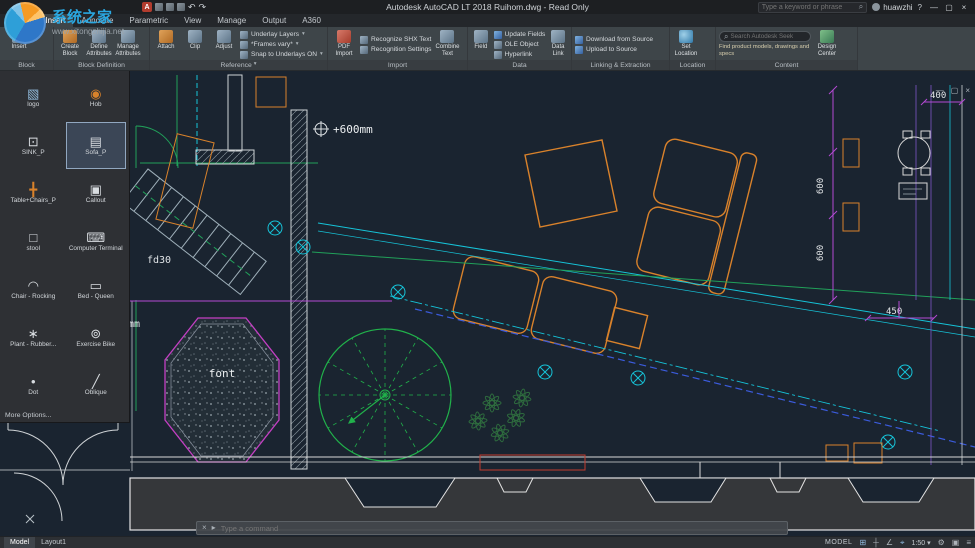  Describe the element at coordinates (203, 7) in the screenshot. I see `redo-button: ↷` at that location.